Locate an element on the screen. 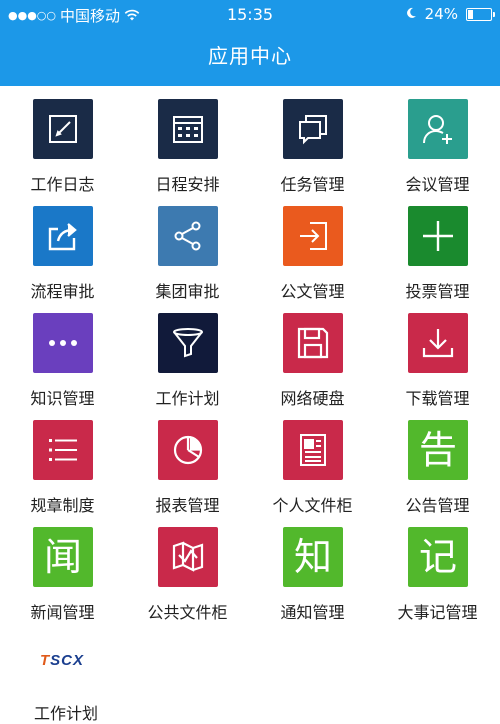 This screenshot has height=724, width=500. app-tile: 流程审批 is located at coordinates (62, 247).